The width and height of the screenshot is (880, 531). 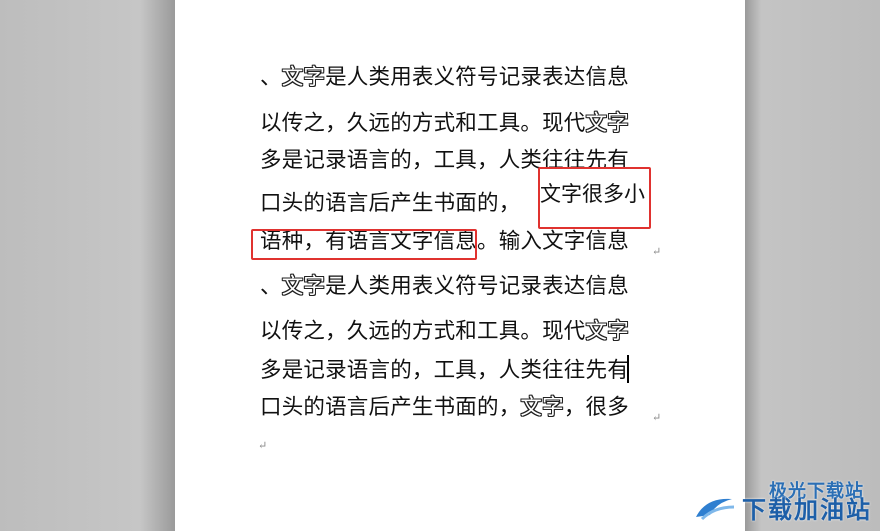 I want to click on watermark-bottom-text: 下载加油站, so click(x=807, y=510).